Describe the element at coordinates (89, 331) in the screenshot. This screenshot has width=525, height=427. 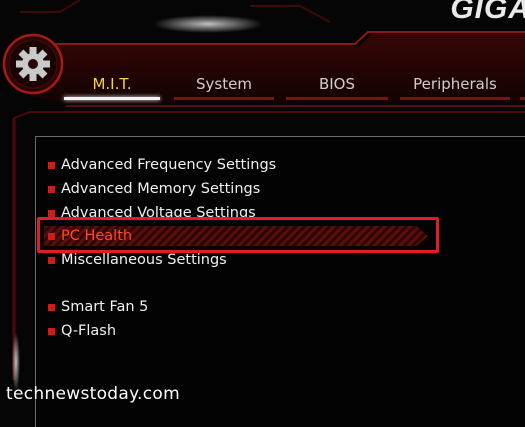
I see `menu-item-label: Q-Flash` at that location.